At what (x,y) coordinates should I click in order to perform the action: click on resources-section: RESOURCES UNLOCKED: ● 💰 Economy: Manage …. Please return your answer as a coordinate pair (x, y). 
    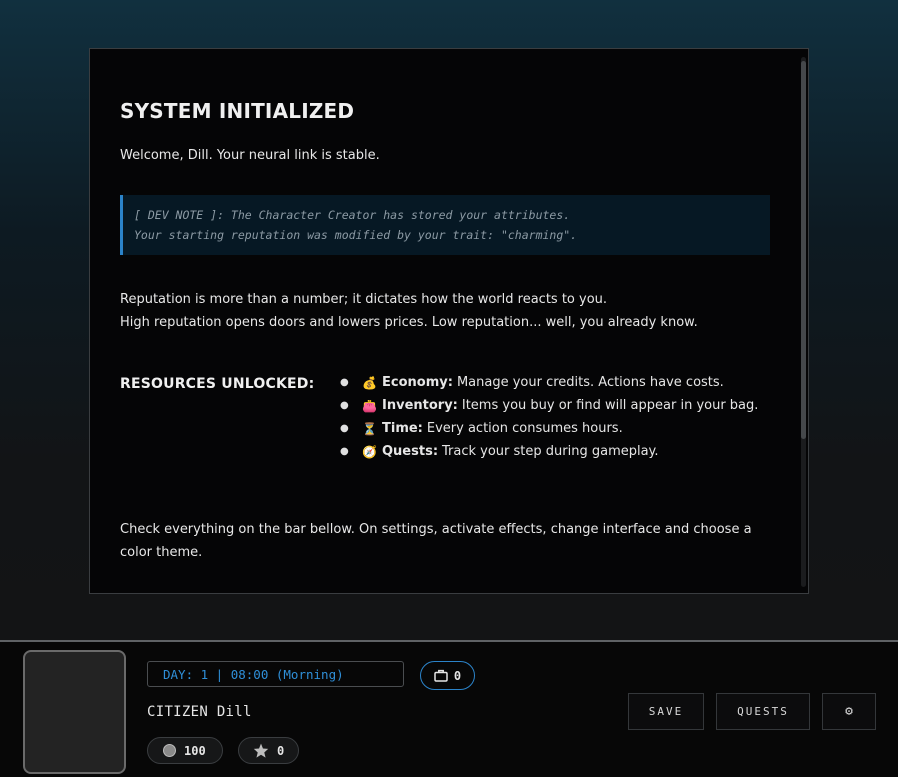
    Looking at the image, I should click on (445, 417).